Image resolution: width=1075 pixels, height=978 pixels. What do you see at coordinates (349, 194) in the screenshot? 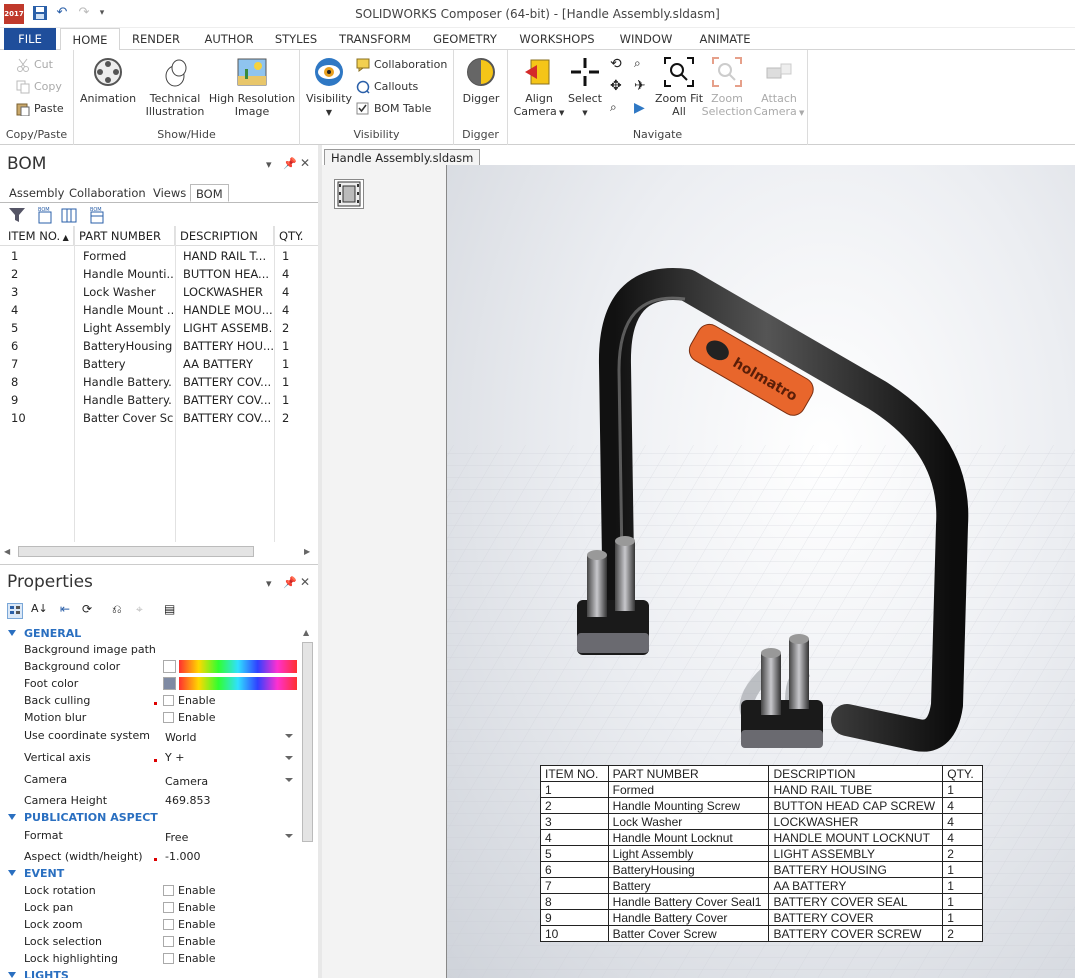
I see `storyboard-film-icon` at bounding box center [349, 194].